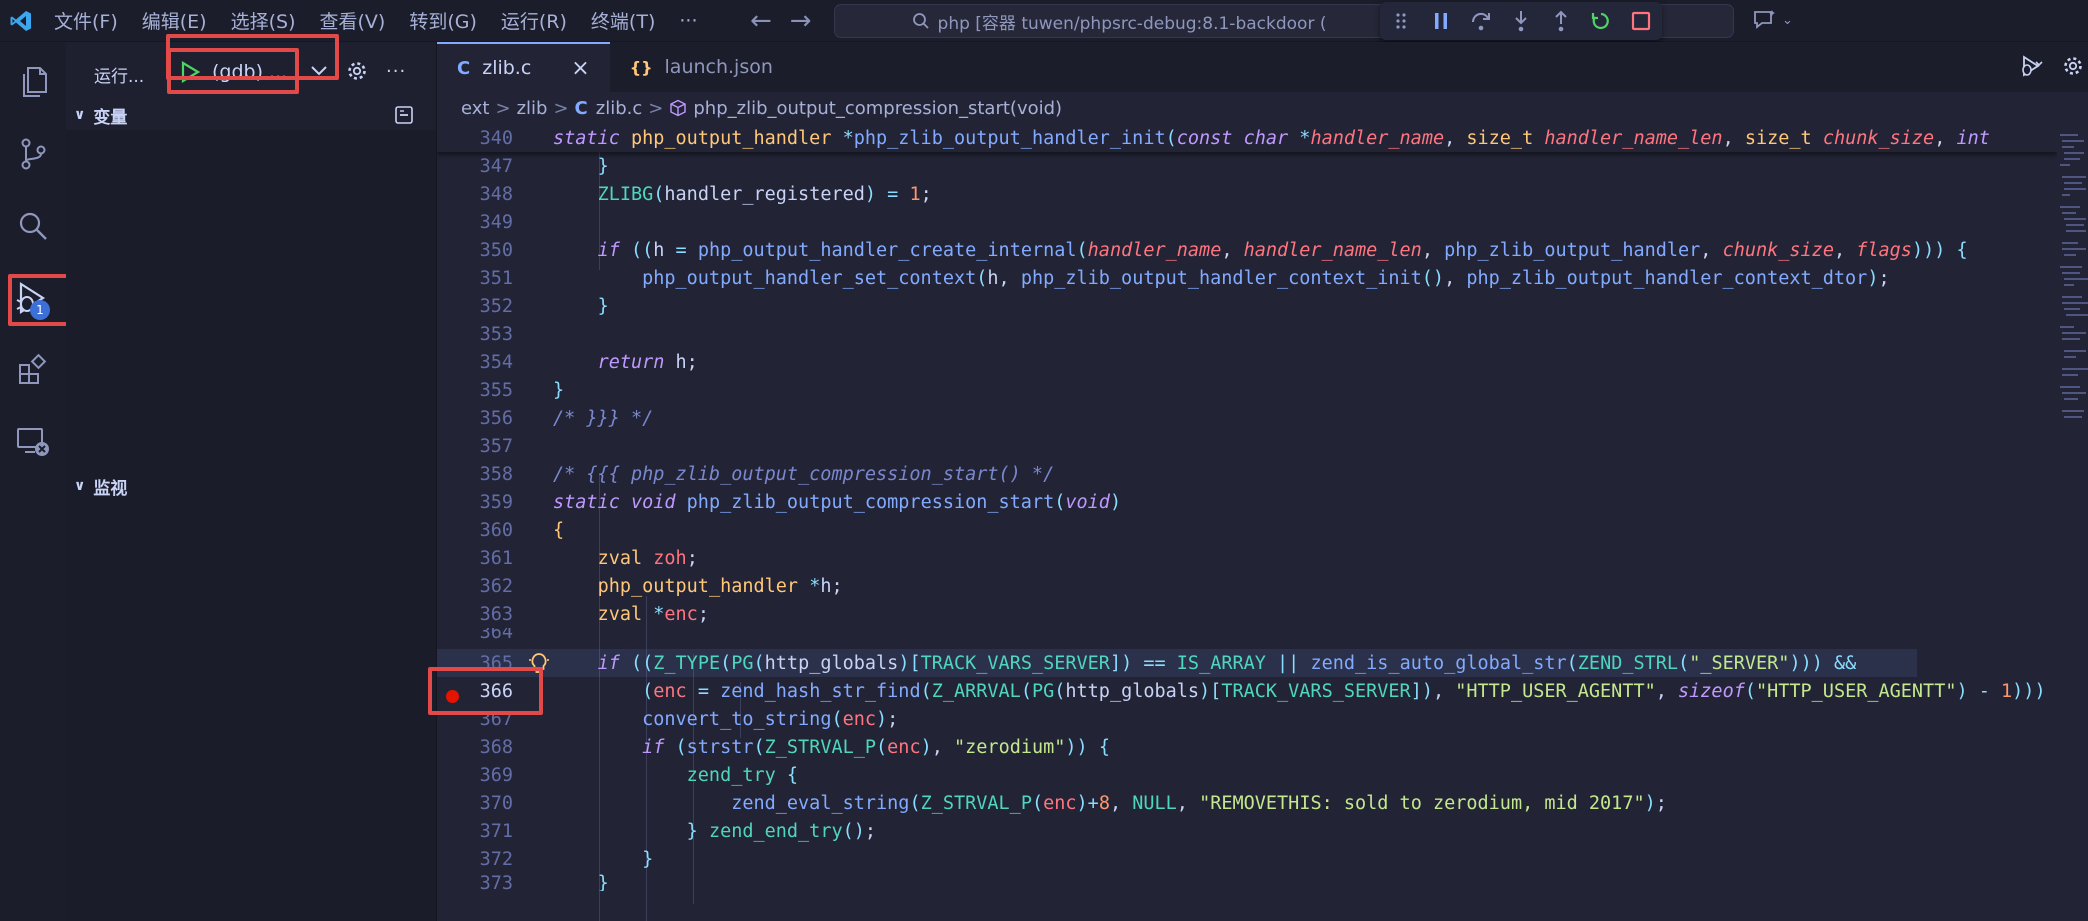 Image resolution: width=2088 pixels, height=921 pixels. Describe the element at coordinates (496, 502) in the screenshot. I see `line-number: 359` at that location.